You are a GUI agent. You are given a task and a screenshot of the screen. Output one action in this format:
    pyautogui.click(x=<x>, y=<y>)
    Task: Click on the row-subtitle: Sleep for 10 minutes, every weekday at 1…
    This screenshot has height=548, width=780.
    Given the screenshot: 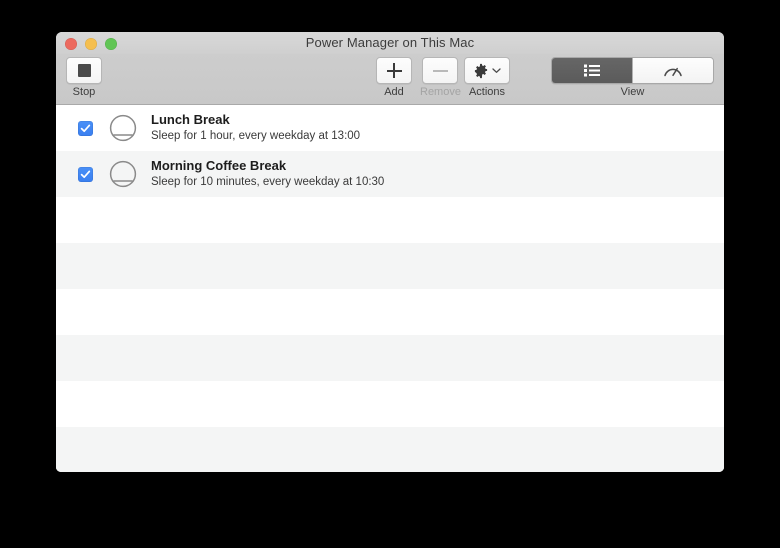 What is the action you would take?
    pyautogui.click(x=268, y=182)
    